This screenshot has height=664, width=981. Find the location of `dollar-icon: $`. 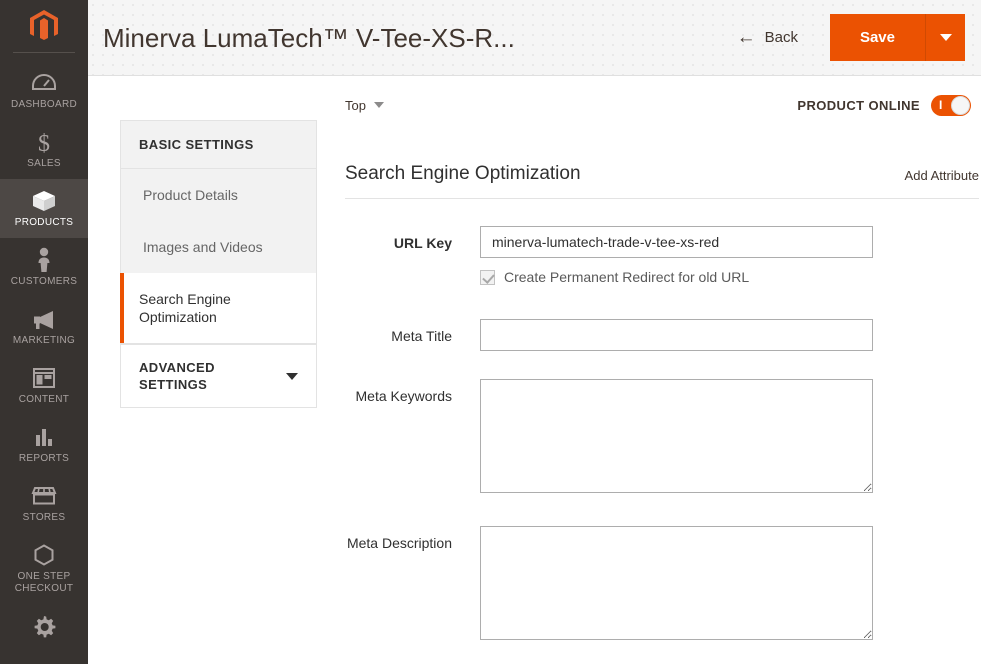

dollar-icon: $ is located at coordinates (44, 142).